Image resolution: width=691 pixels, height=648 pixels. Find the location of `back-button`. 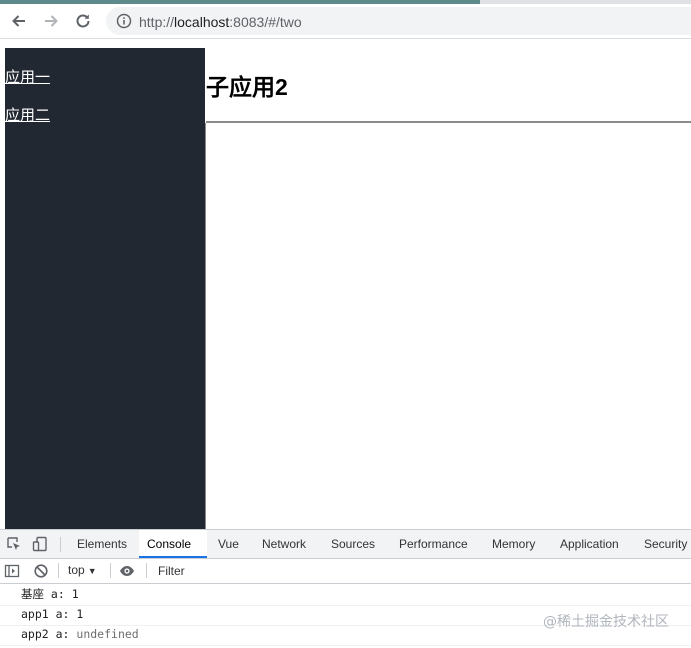

back-button is located at coordinates (19, 21).